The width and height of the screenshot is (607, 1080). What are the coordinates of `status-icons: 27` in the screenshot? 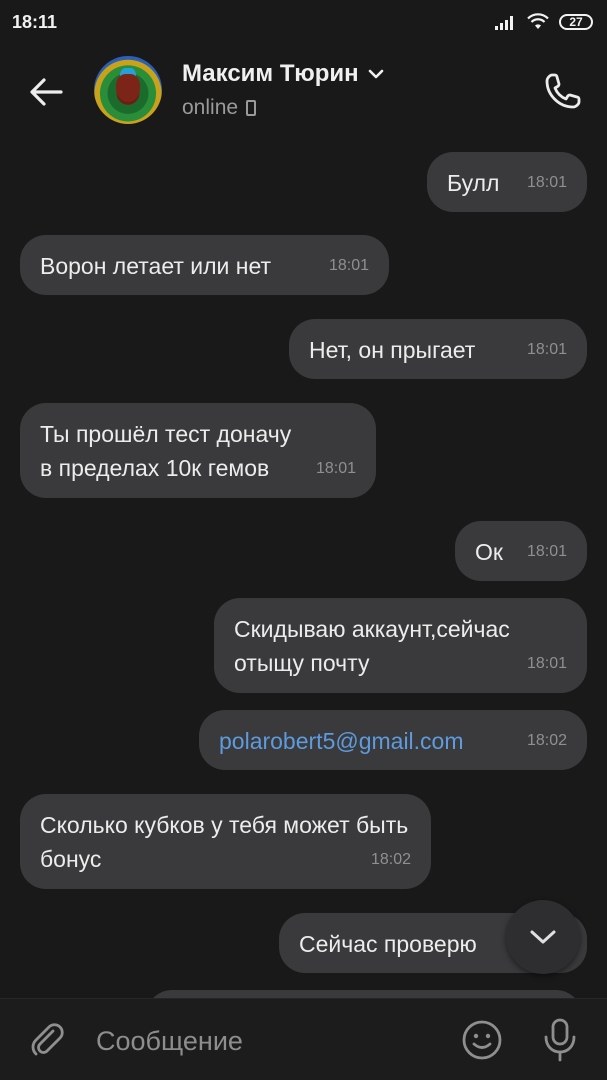 It's located at (544, 22).